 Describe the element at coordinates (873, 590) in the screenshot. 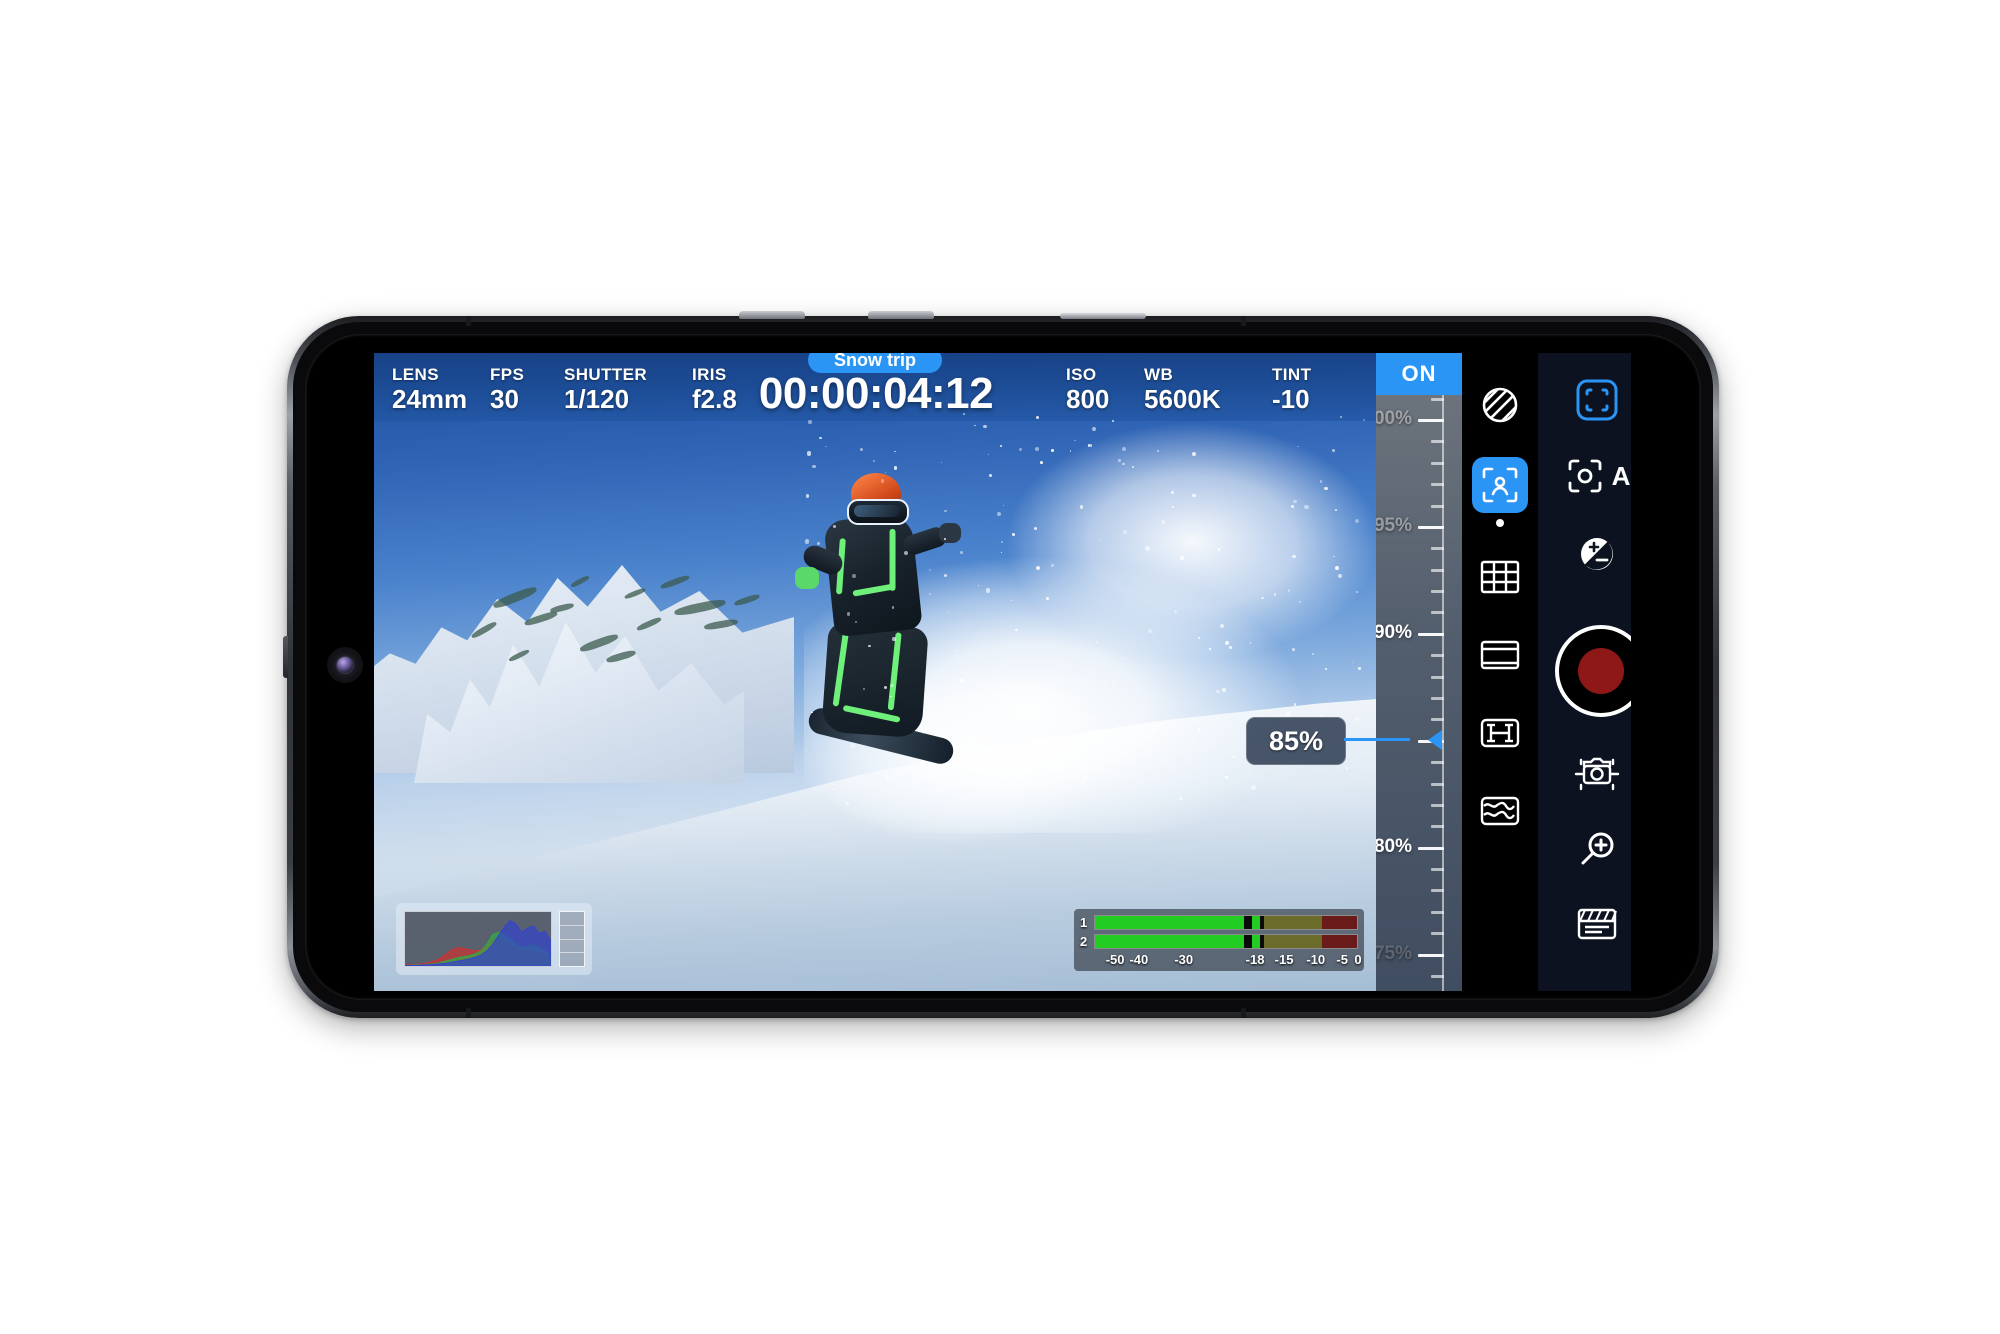

I see `jacket-stripe` at that location.